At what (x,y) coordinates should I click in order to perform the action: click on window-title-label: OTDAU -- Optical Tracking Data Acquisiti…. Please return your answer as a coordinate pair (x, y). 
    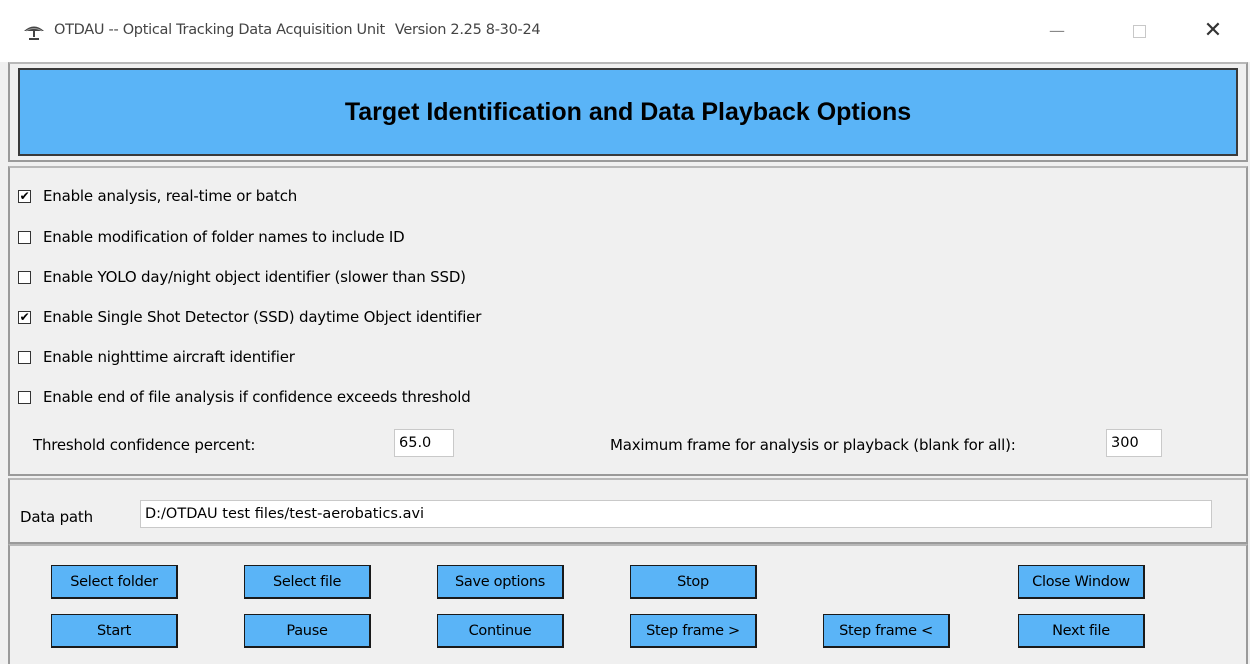
    Looking at the image, I should click on (219, 30).